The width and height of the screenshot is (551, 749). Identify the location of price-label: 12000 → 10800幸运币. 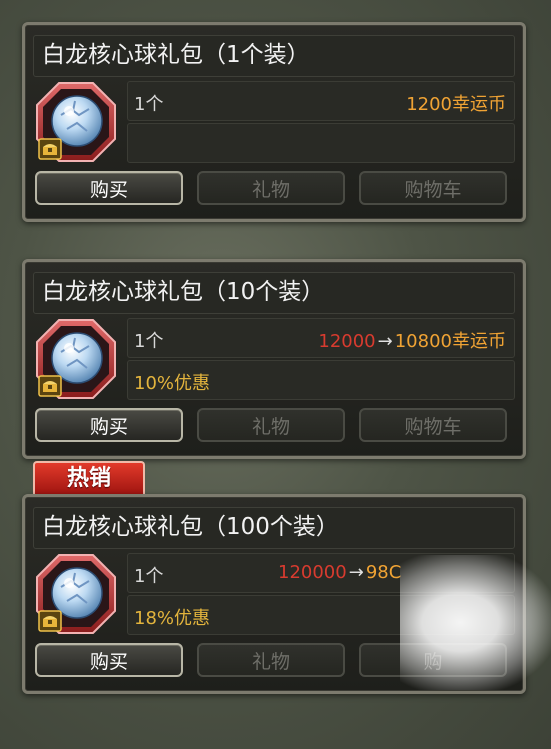
(412, 340).